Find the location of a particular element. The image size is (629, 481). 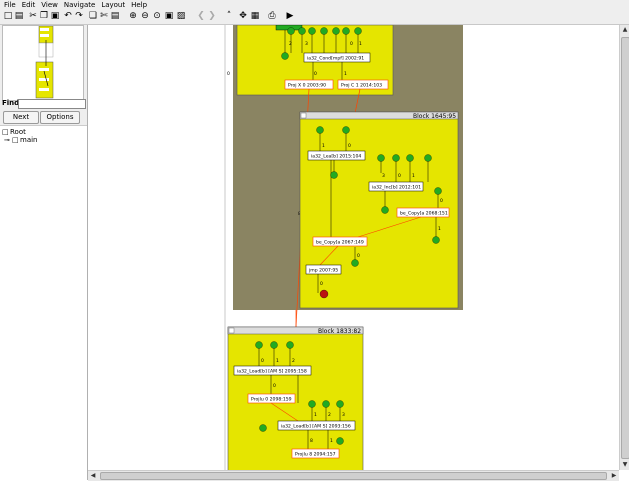

find-row: Find: is located at coordinates (44, 104).